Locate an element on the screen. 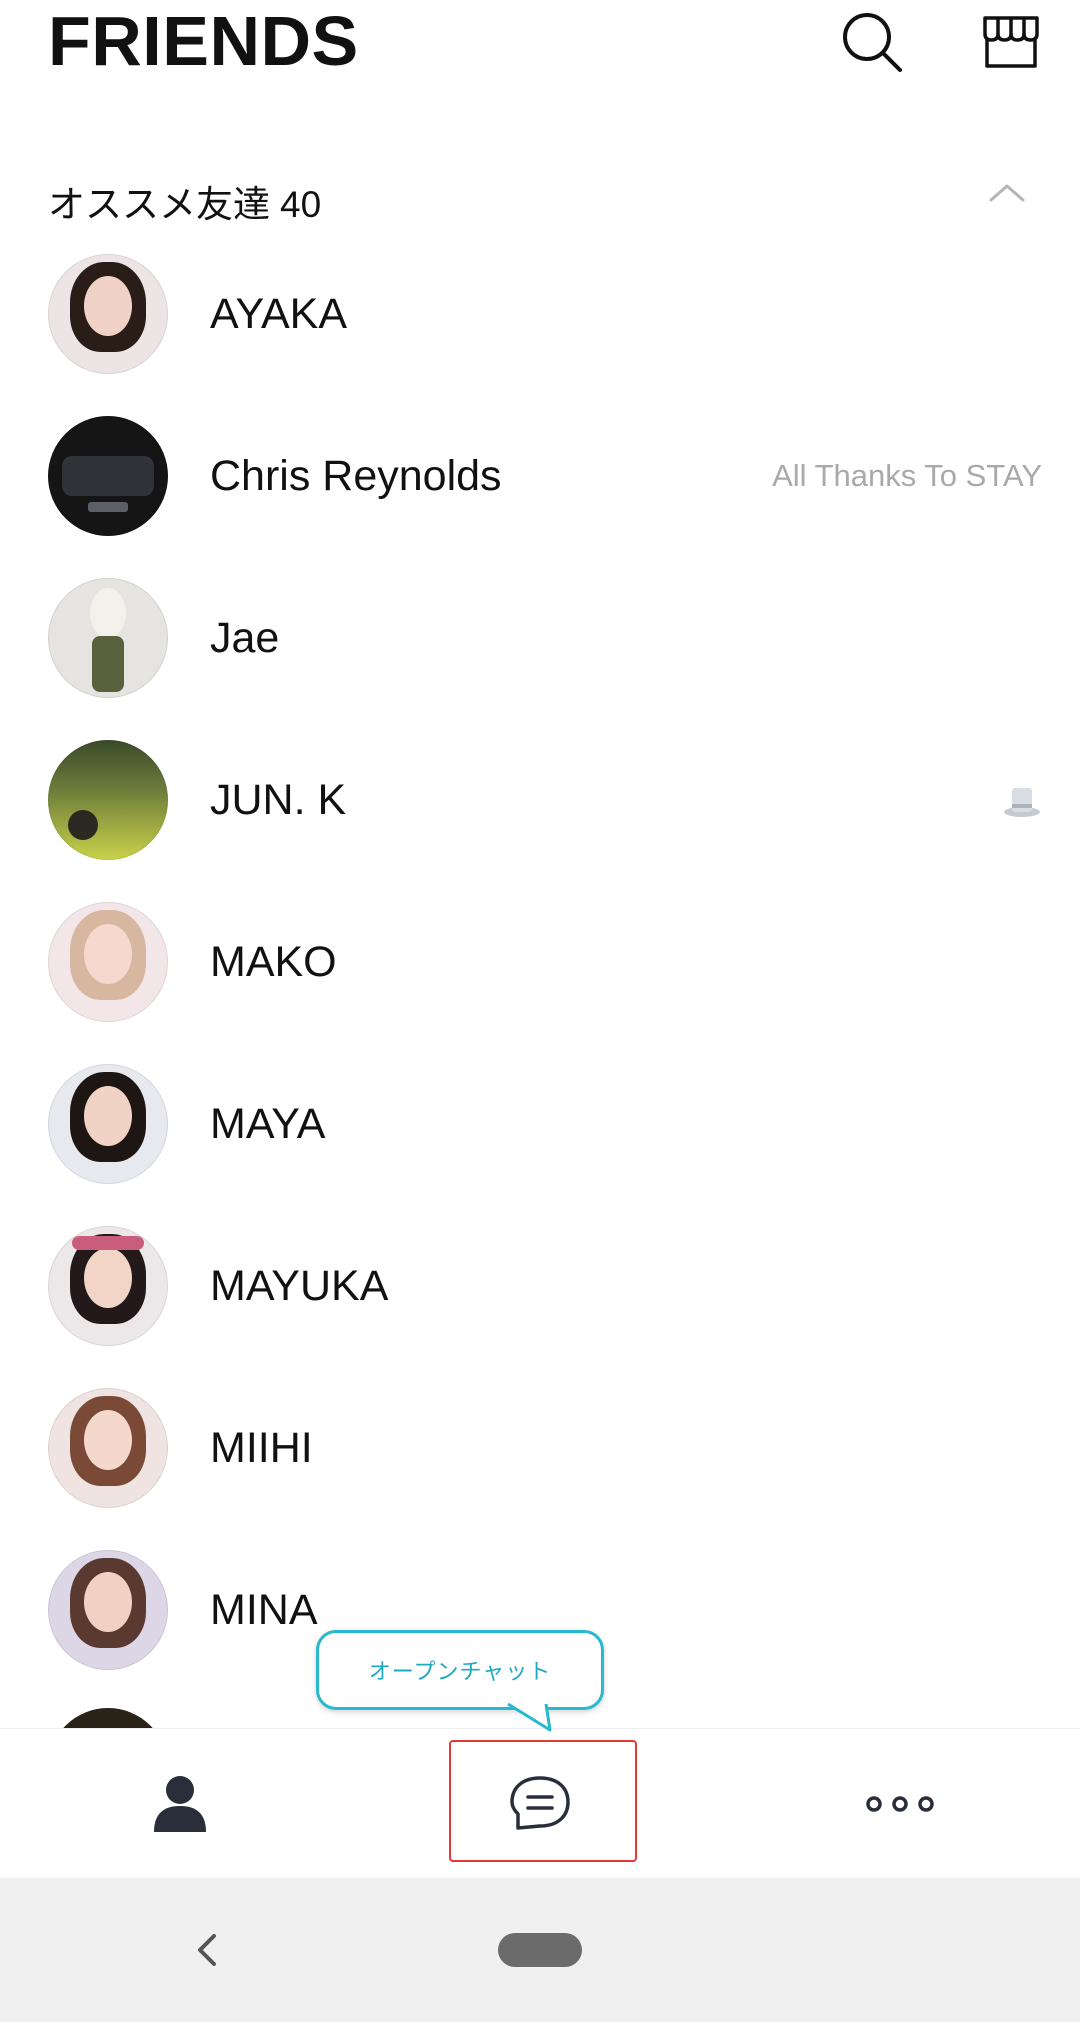  collapse-button is located at coordinates (1007, 192).